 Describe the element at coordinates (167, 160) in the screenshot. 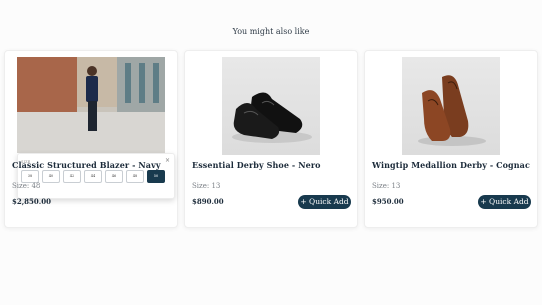

I see `close-icon: ×` at that location.